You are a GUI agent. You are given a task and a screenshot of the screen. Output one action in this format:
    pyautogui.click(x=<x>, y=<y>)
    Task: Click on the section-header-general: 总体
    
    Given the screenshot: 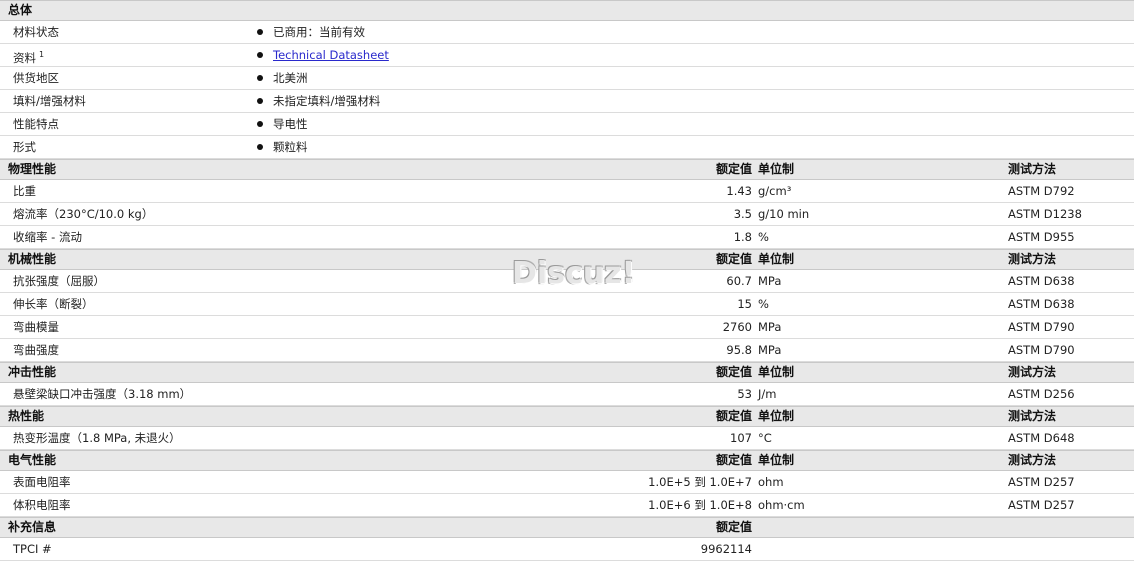 What is the action you would take?
    pyautogui.click(x=567, y=10)
    